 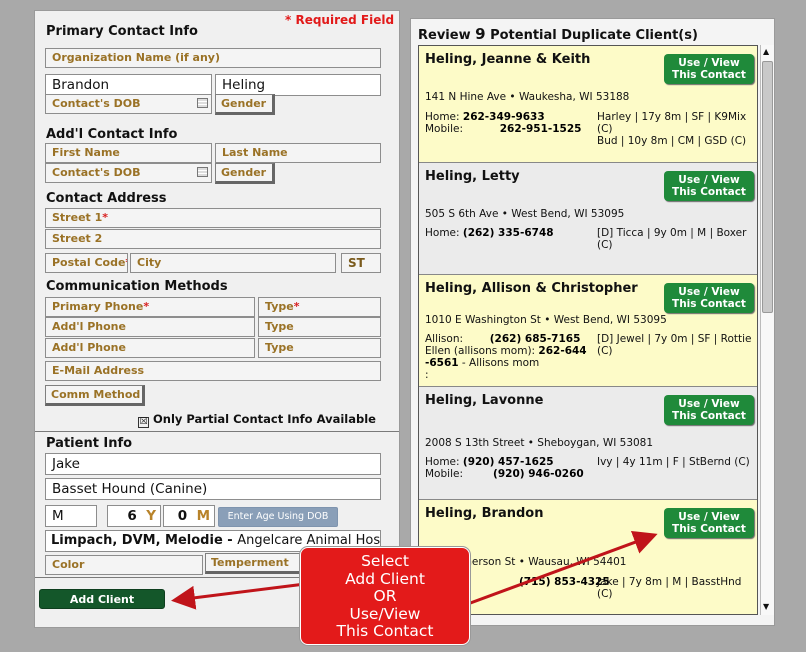 What do you see at coordinates (238, 596) in the screenshot?
I see `arrow-to-add-client` at bounding box center [238, 596].